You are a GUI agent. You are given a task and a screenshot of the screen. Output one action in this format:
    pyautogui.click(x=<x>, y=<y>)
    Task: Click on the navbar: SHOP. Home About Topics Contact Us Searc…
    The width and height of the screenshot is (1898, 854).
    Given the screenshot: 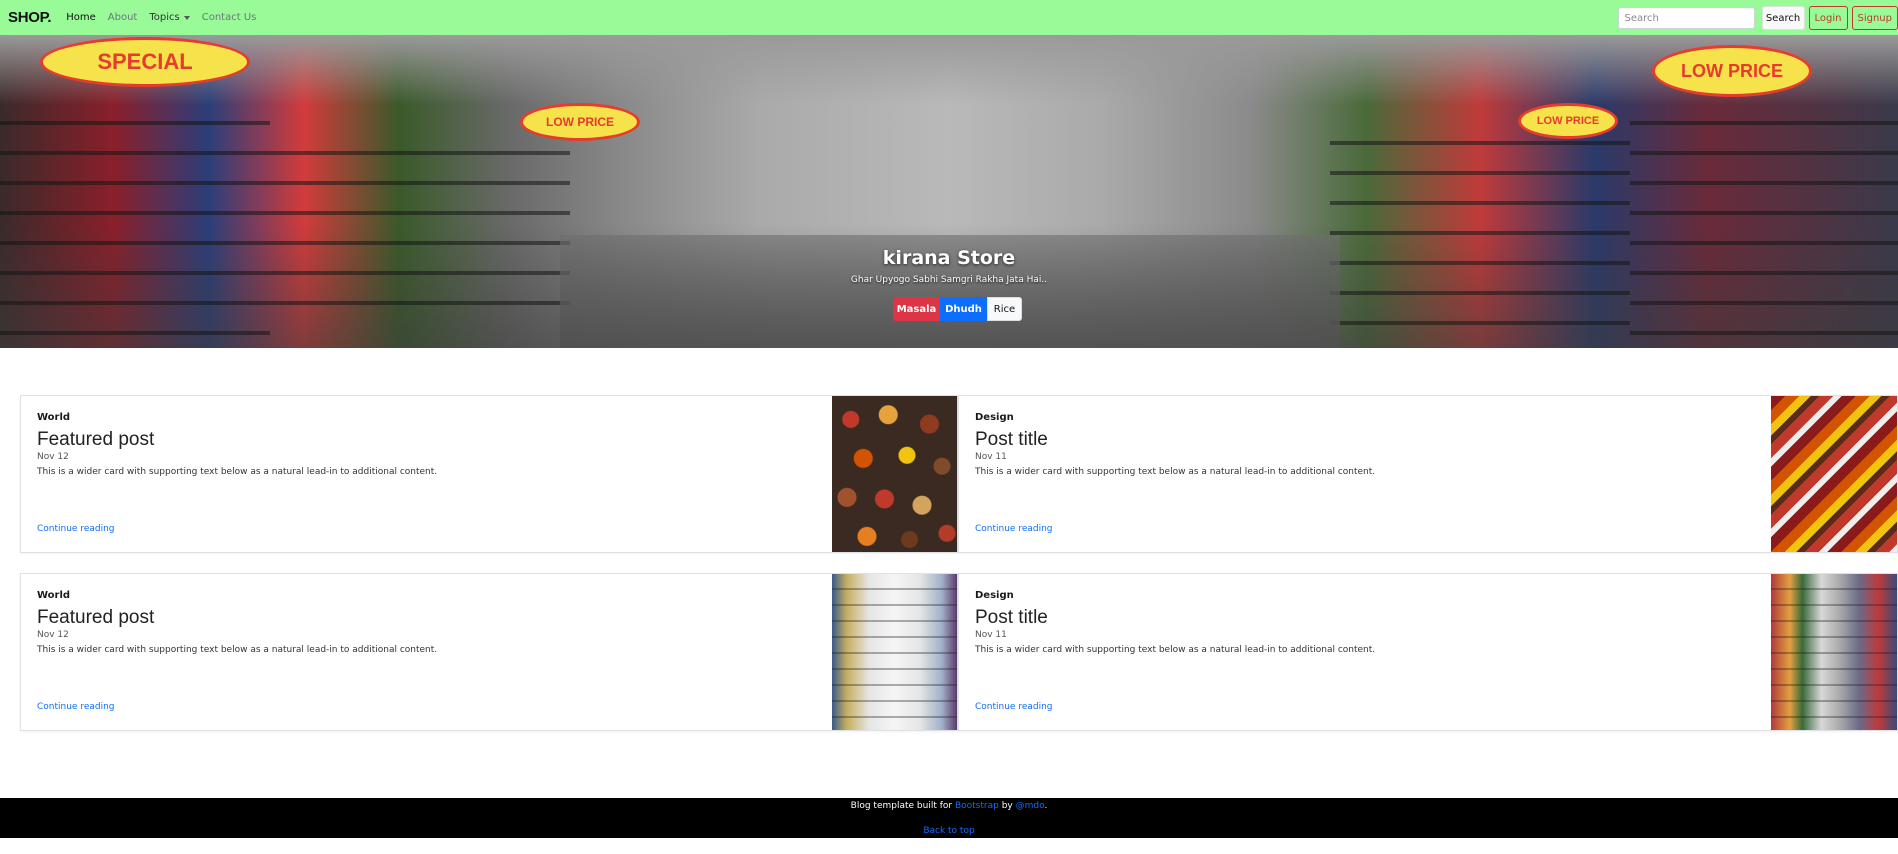 What is the action you would take?
    pyautogui.click(x=949, y=17)
    